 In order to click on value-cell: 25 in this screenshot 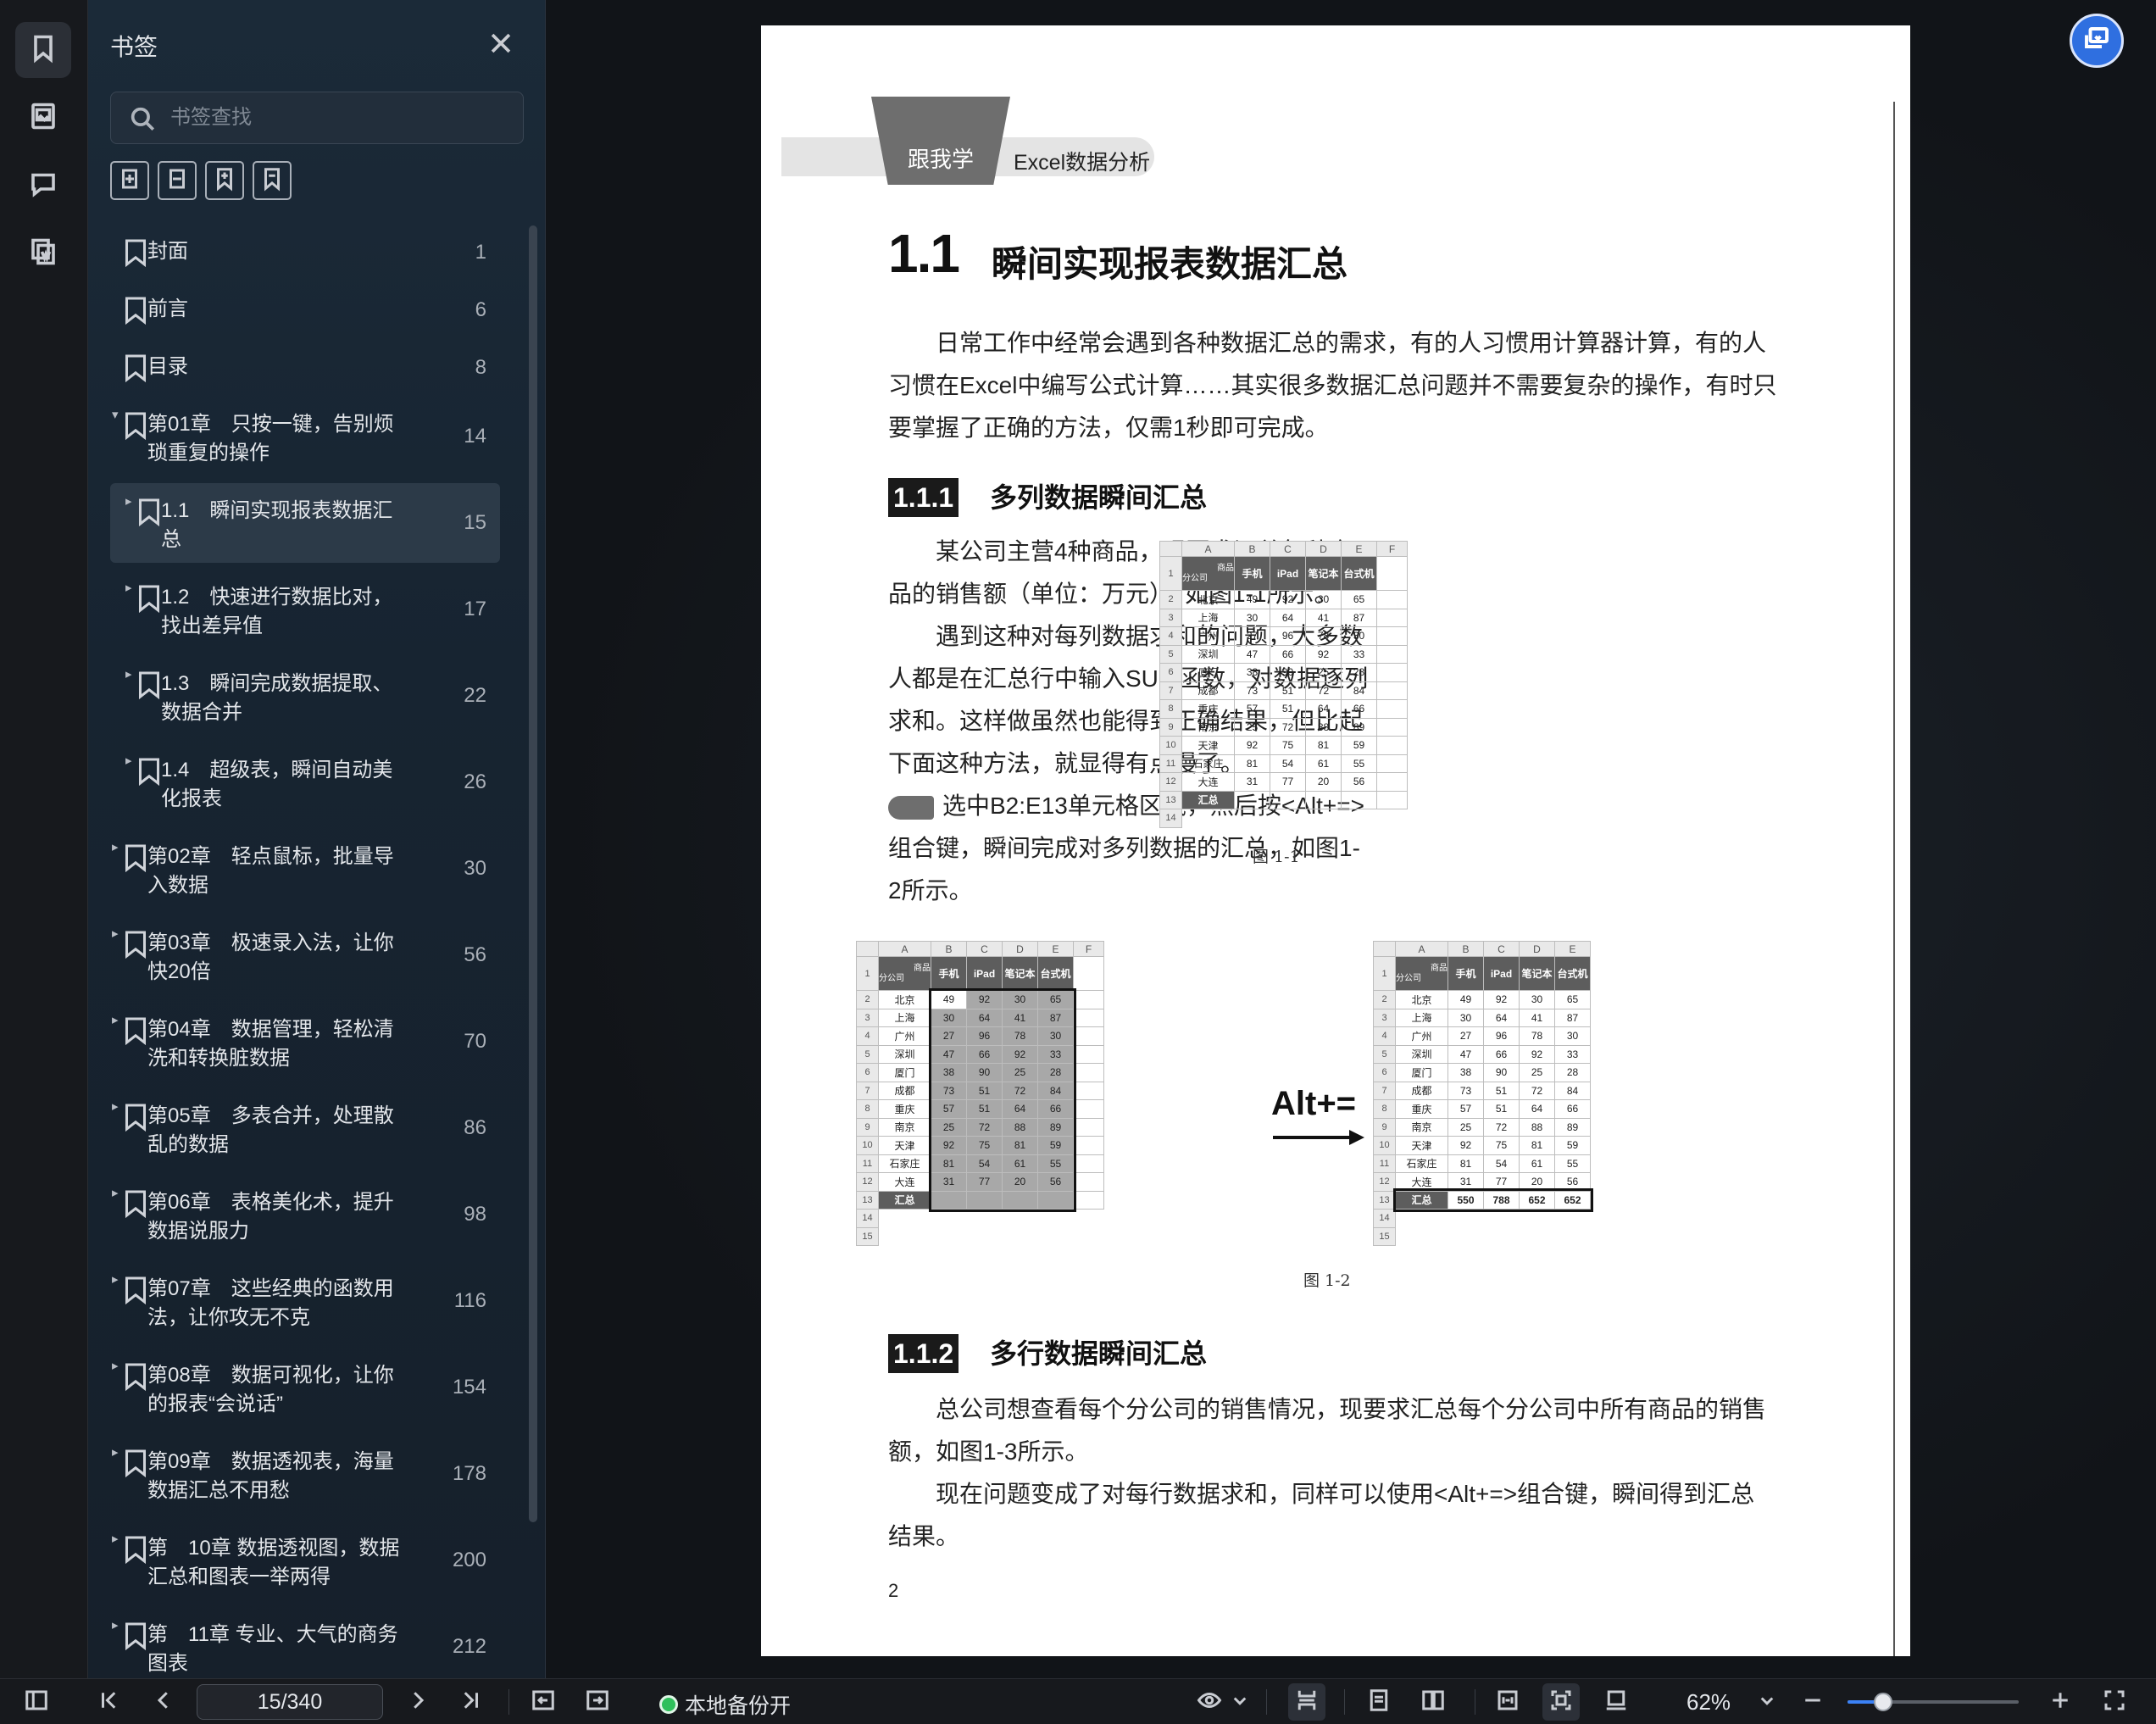, I will do `click(1537, 1072)`.